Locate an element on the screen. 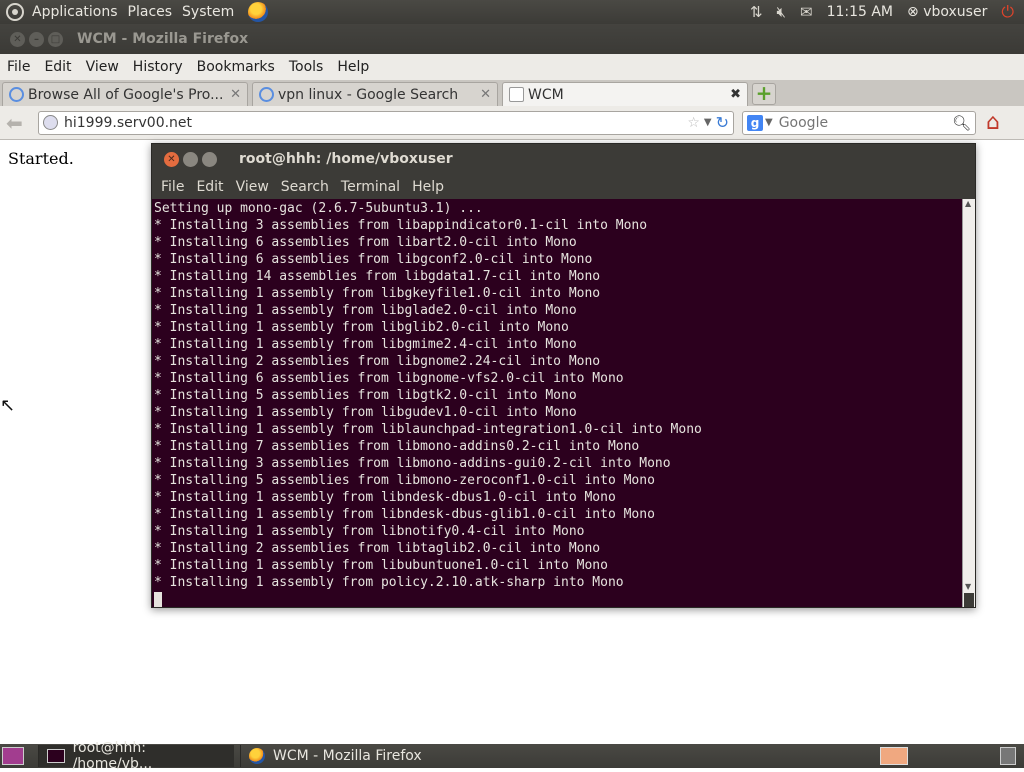 The height and width of the screenshot is (772, 1024). google-search-engine-icon: g is located at coordinates (755, 122).